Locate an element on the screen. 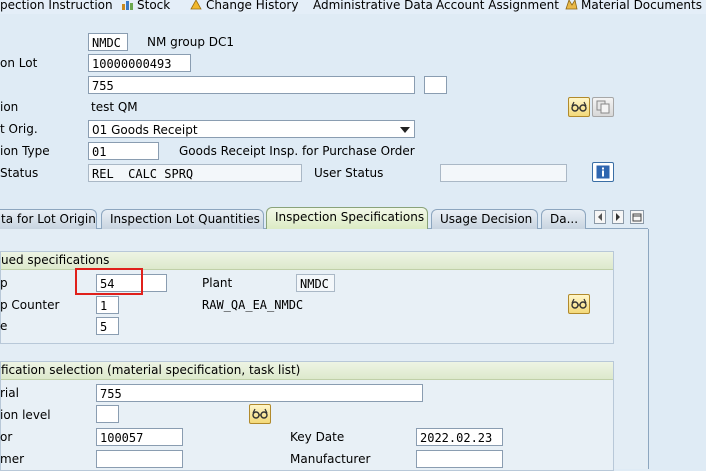  tab-label: Inspection Specifications is located at coordinates (350, 217).